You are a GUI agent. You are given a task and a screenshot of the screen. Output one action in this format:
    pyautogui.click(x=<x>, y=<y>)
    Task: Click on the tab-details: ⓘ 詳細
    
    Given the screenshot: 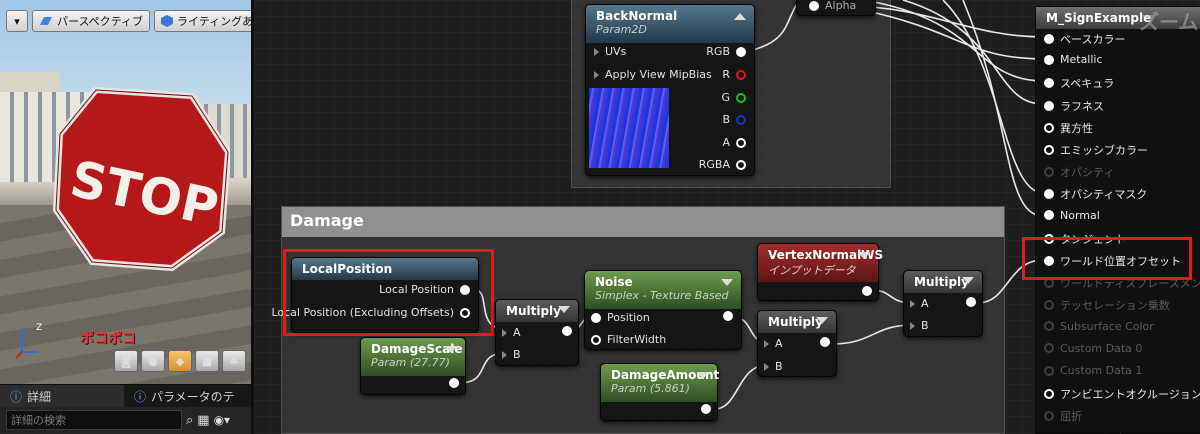 What is the action you would take?
    pyautogui.click(x=62, y=396)
    